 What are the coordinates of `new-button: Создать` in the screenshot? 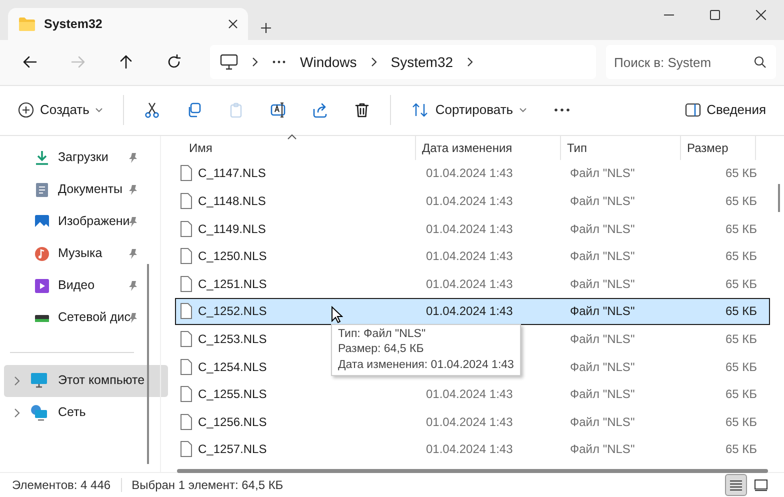 It's located at (61, 110).